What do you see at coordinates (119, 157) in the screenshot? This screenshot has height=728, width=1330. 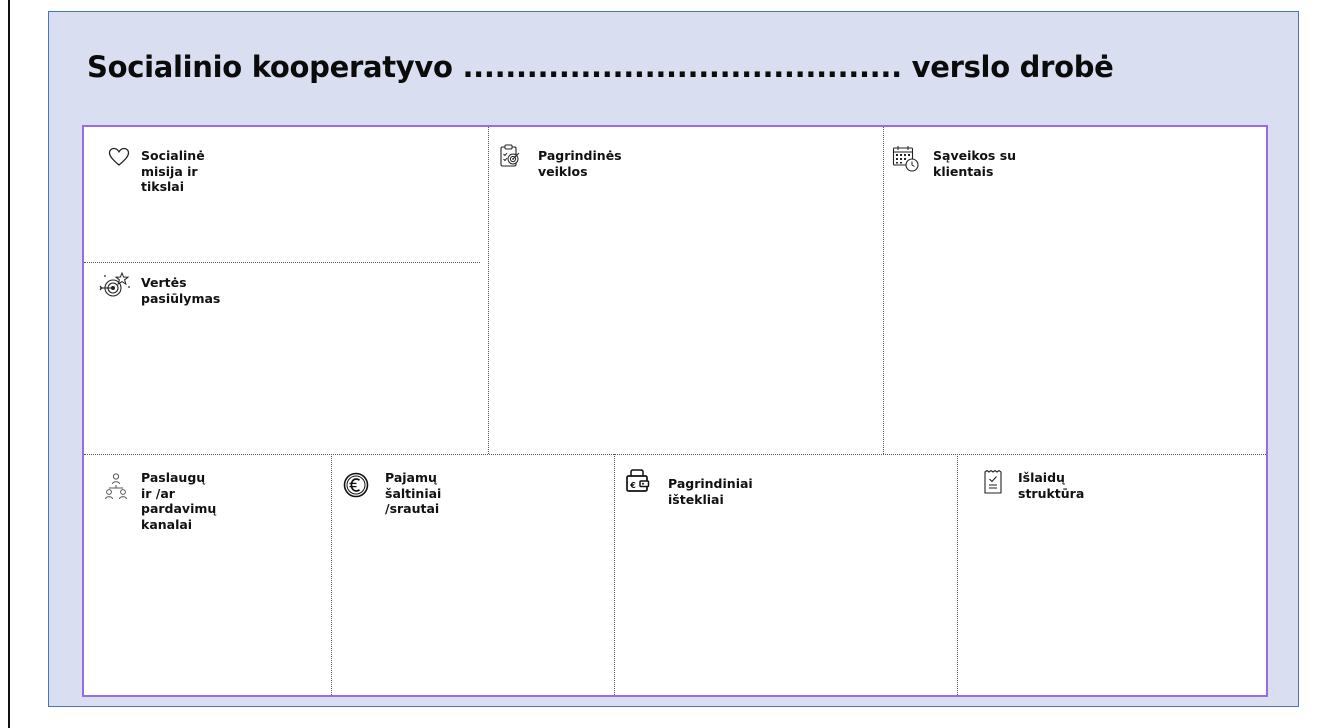 I see `heart-icon` at bounding box center [119, 157].